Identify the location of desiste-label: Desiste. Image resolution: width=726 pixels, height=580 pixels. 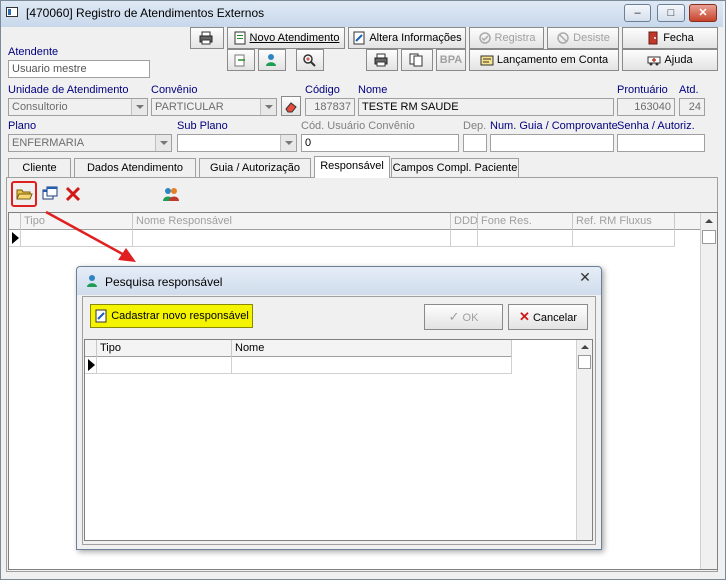
(591, 38).